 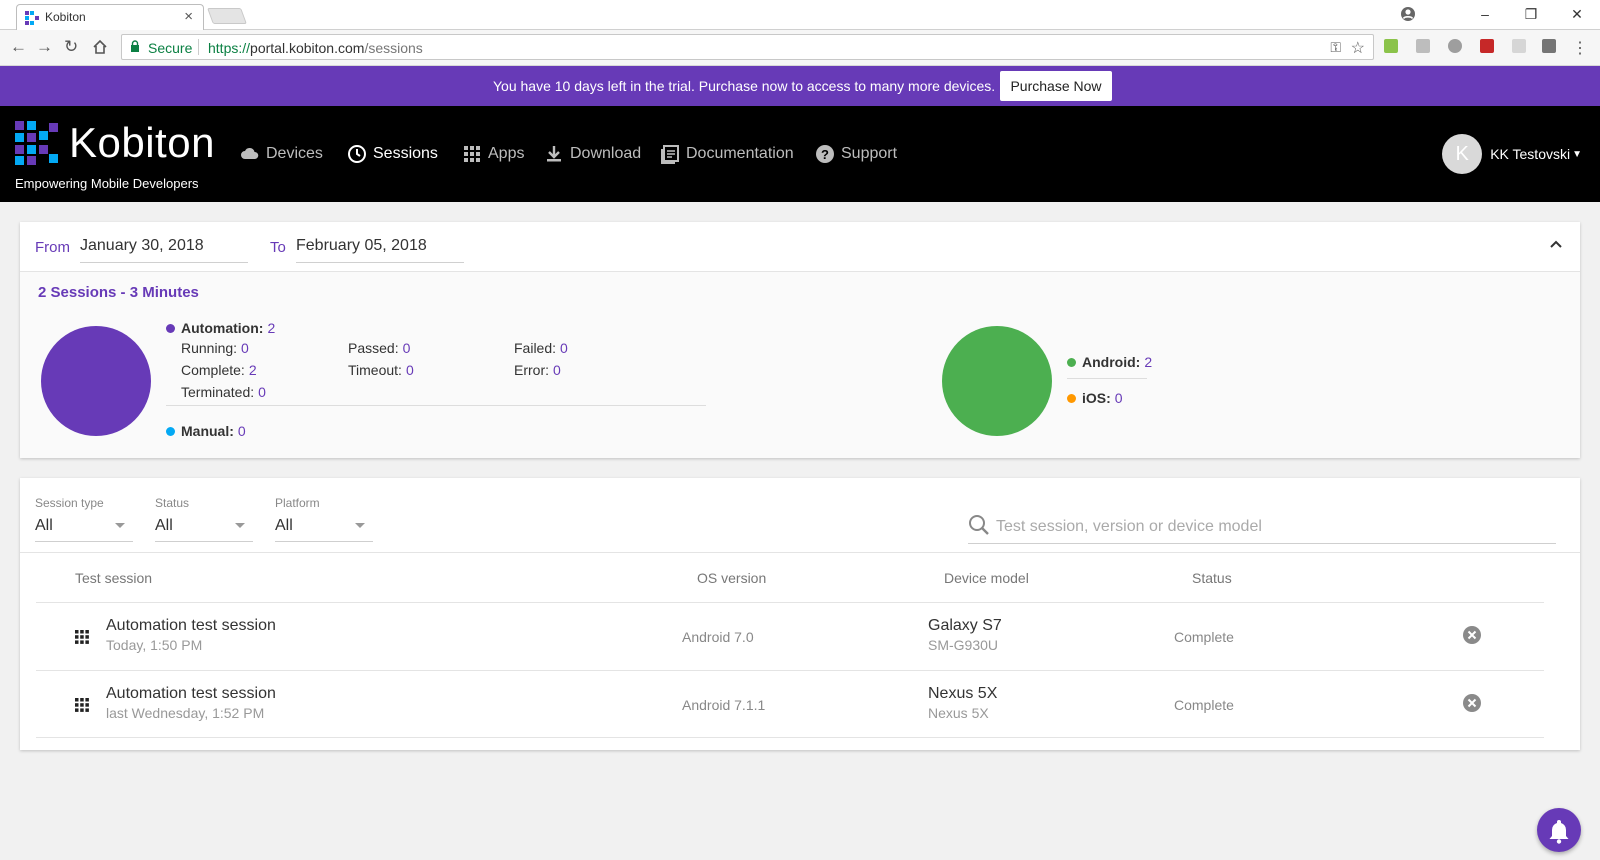 What do you see at coordinates (718, 637) in the screenshot?
I see `os-version: Android 7.0` at bounding box center [718, 637].